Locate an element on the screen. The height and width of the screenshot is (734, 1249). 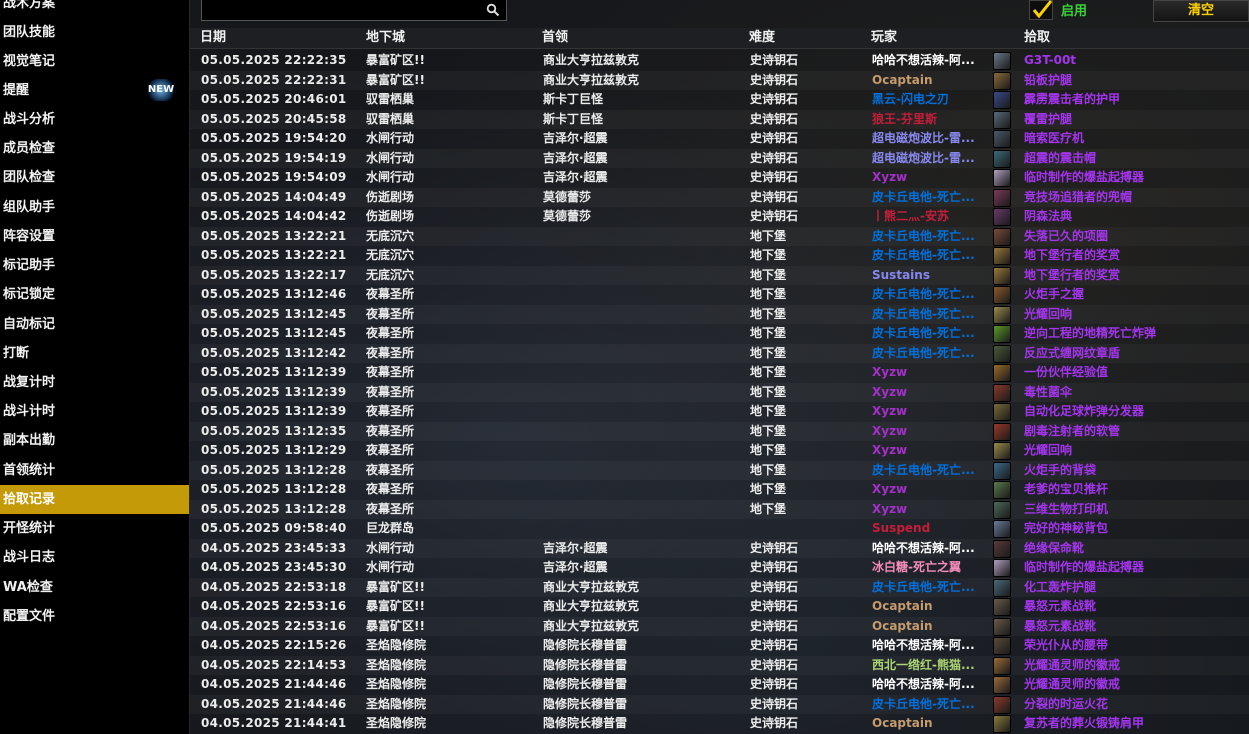
loot-cell: 霹雳震击者的护甲 is located at coordinates (1136, 100).